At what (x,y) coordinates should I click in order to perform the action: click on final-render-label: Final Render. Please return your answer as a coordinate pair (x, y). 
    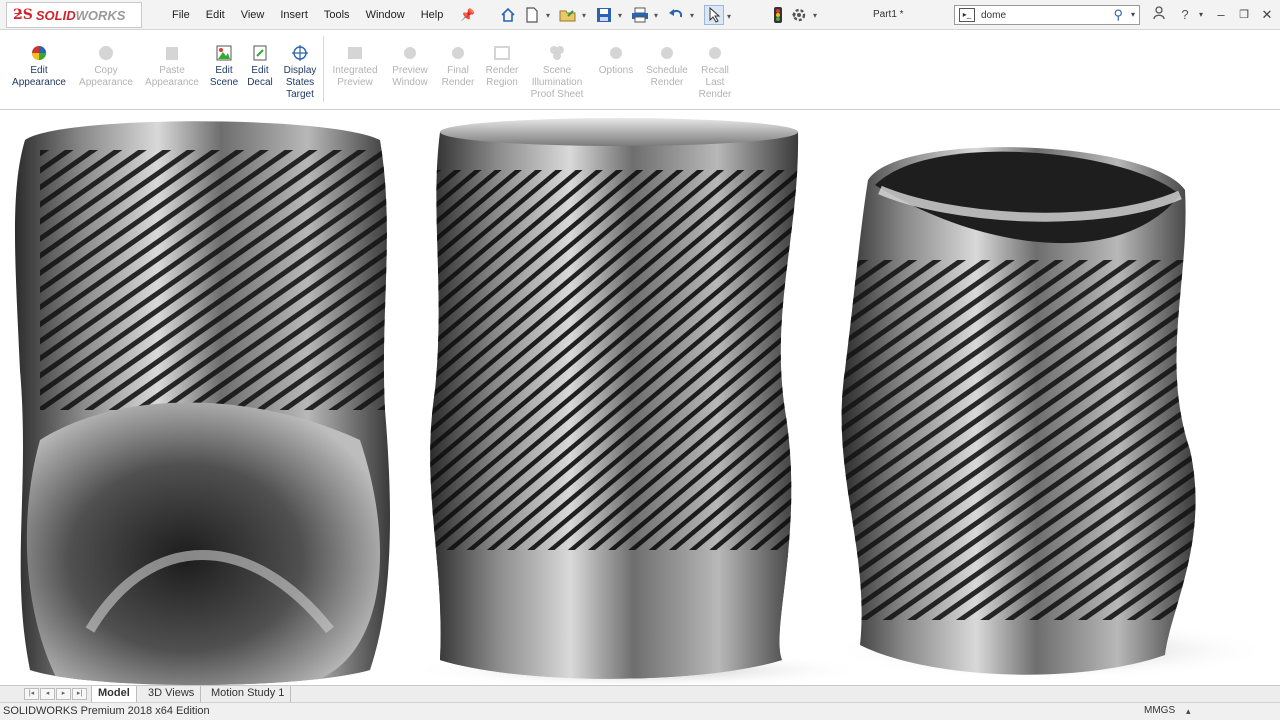
    Looking at the image, I should click on (458, 76).